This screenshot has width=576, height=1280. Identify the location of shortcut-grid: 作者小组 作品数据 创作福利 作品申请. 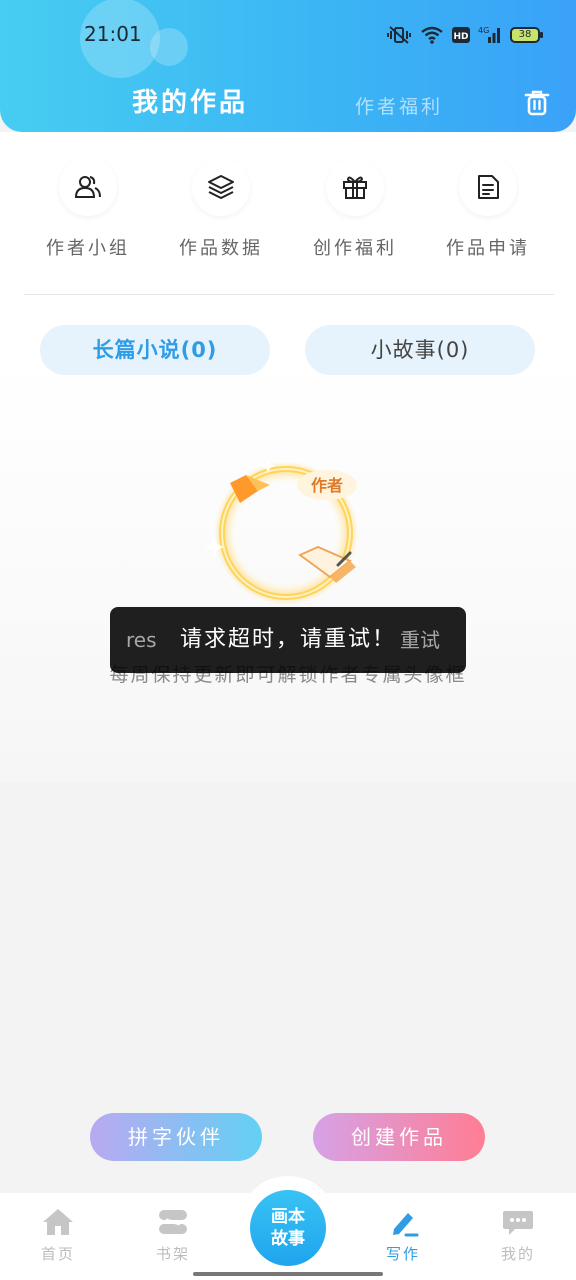
(288, 210).